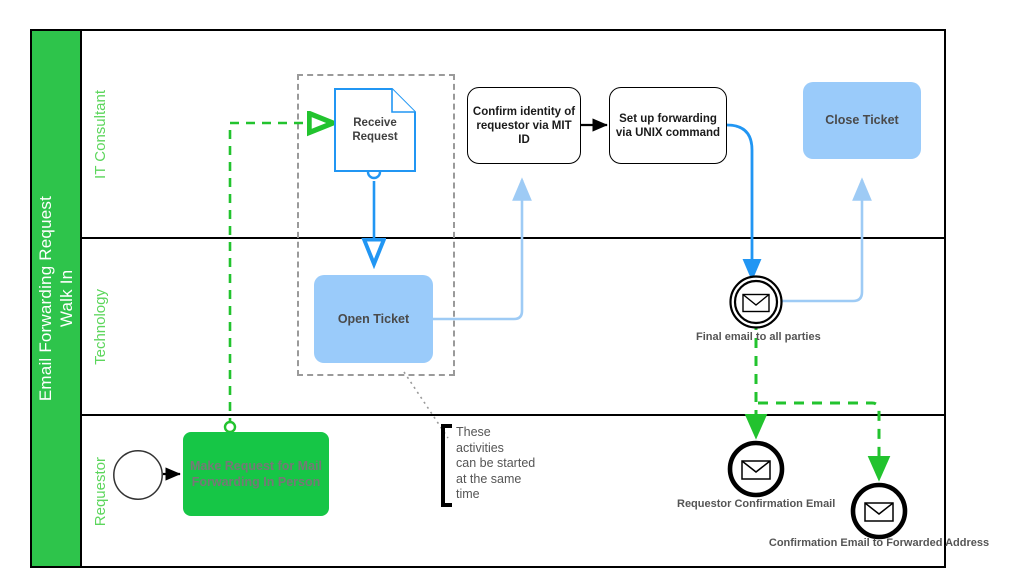 The height and width of the screenshot is (588, 1010). I want to click on event-confirmation-email-forwarded-label: Confirmation Email to Forwarded Address, so click(879, 543).